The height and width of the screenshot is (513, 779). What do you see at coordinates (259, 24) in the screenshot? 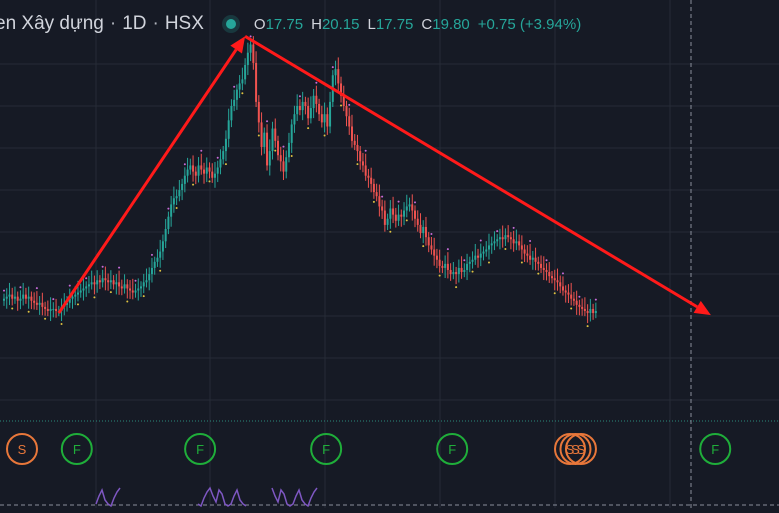
I see `open-label: O` at bounding box center [259, 24].